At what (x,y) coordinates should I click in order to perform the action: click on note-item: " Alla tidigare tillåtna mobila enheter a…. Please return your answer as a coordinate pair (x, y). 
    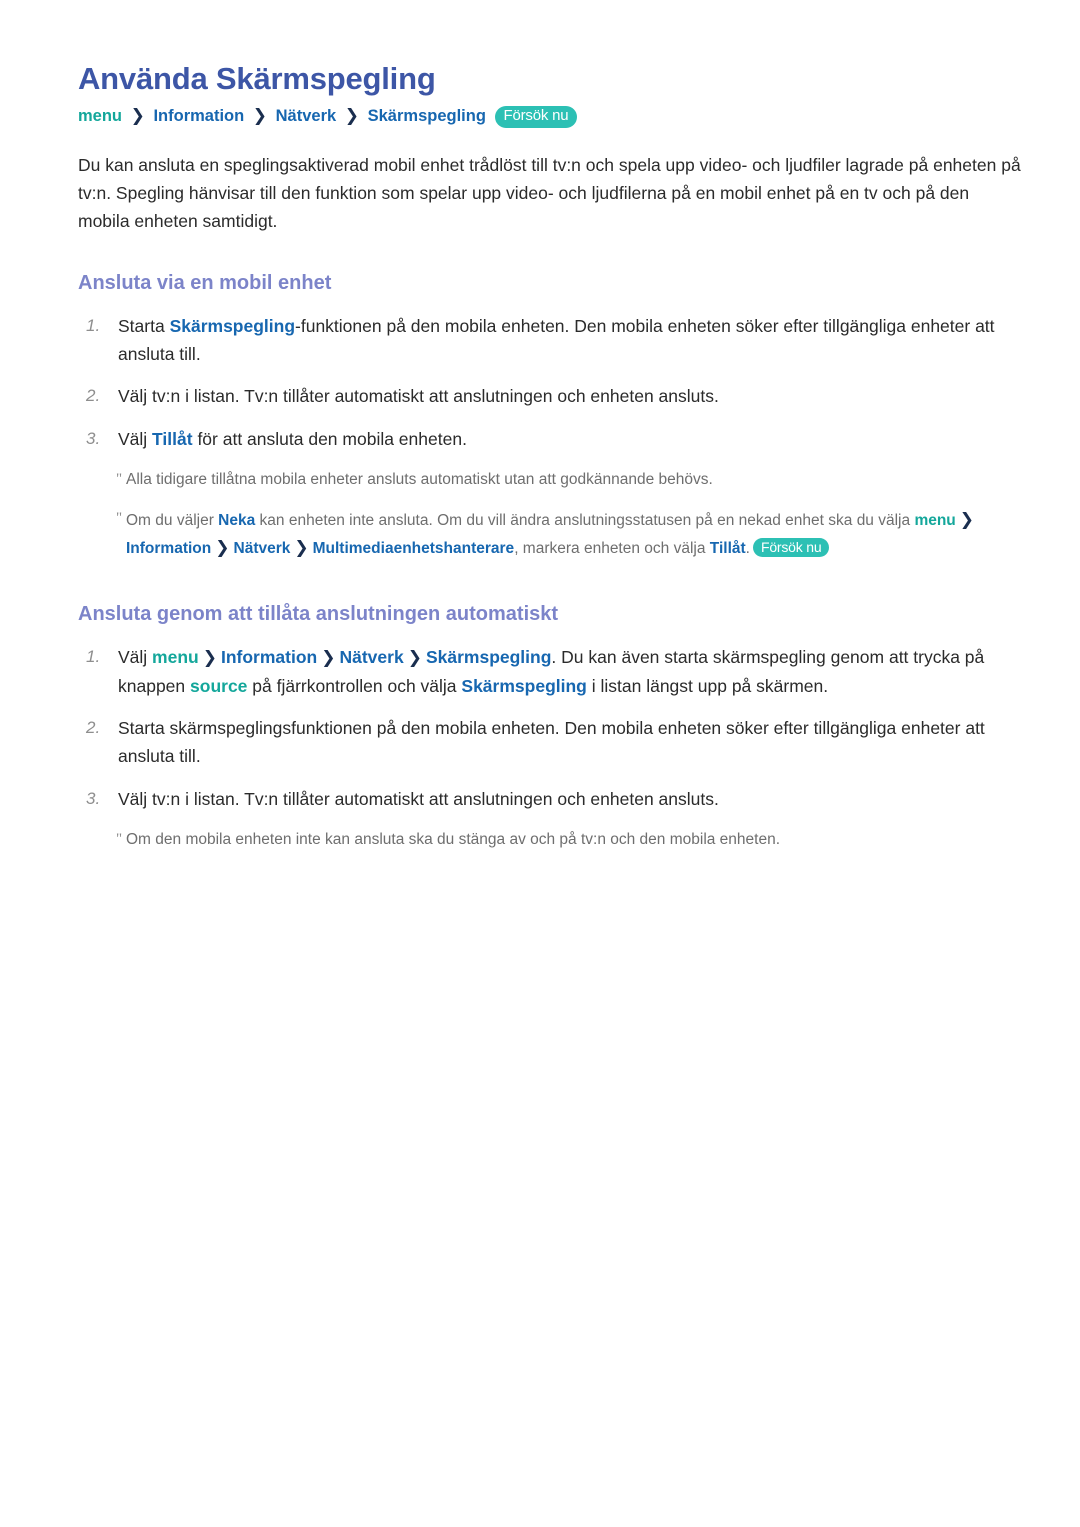
    Looking at the image, I should click on (550, 479).